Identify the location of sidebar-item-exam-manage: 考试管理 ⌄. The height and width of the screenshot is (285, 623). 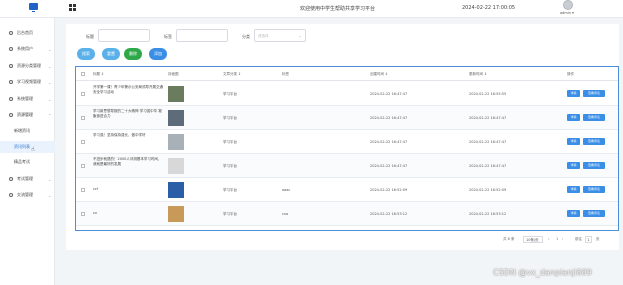
(27, 179).